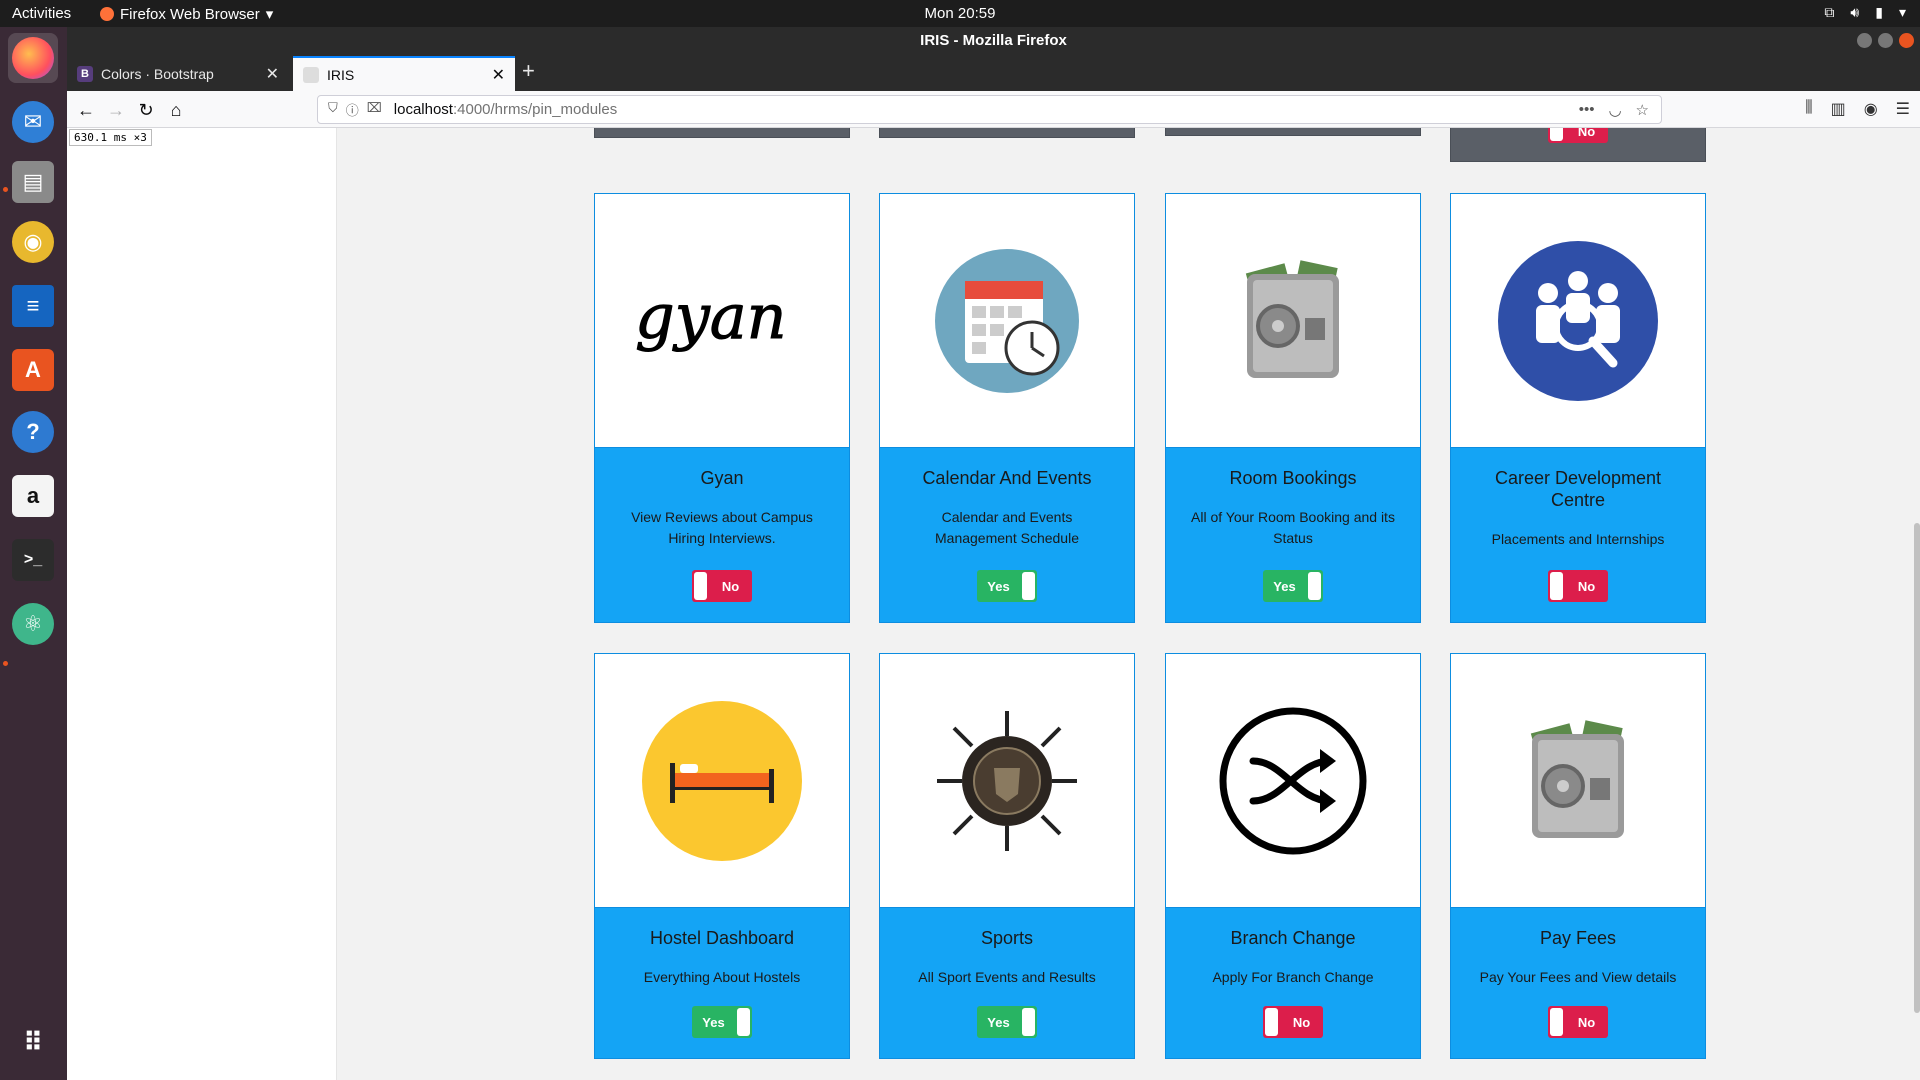  I want to click on atom-icon: ⚛, so click(33, 624).